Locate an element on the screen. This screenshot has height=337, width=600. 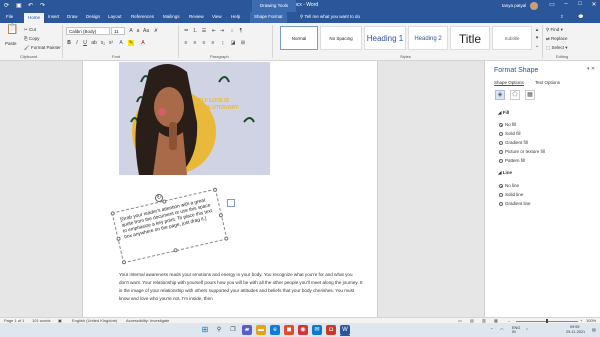
select-button: ⬚ Select ▾ is located at coordinates (557, 48).